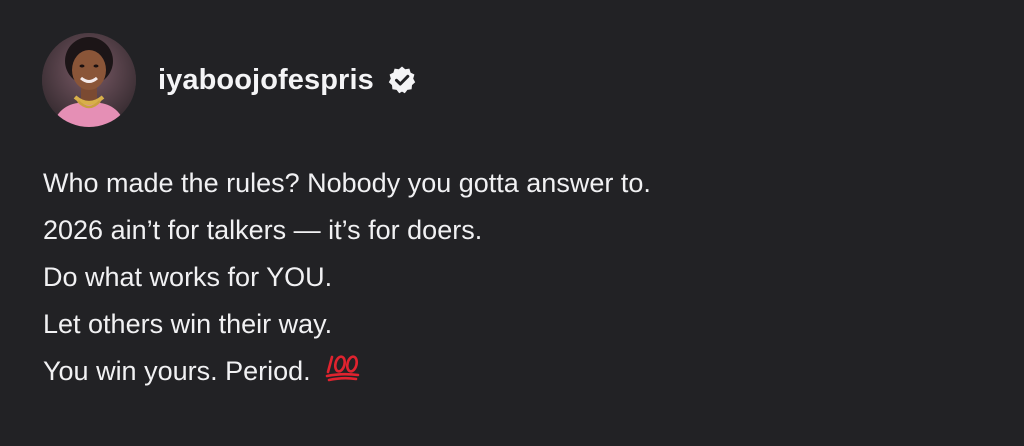 This screenshot has width=1024, height=446. Describe the element at coordinates (402, 80) in the screenshot. I see `verified-badge-icon` at that location.